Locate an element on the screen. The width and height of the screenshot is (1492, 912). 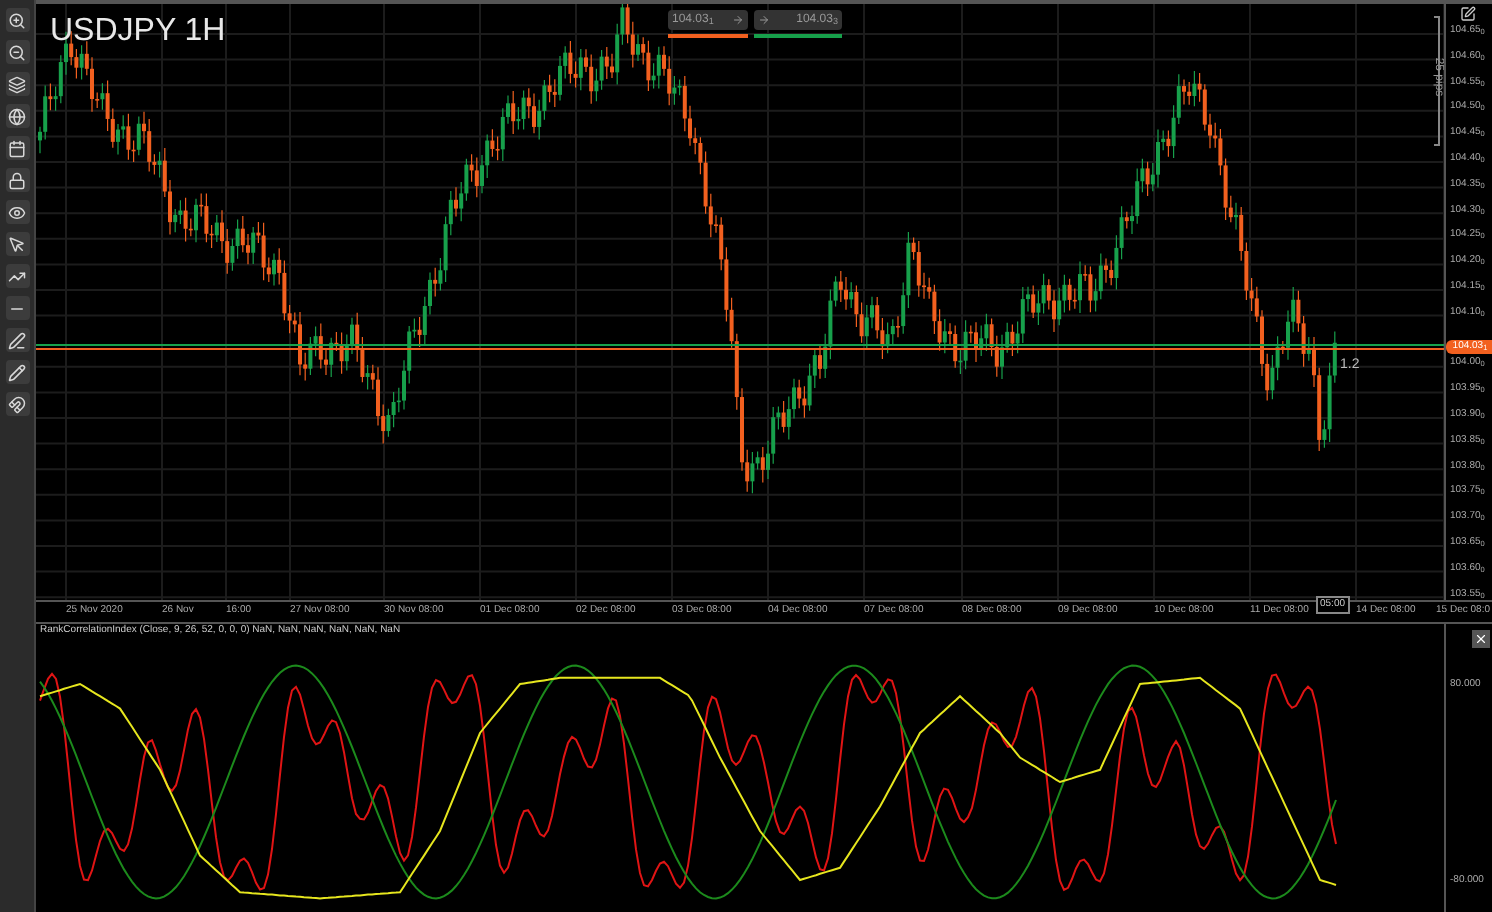
calendar-icon is located at coordinates (17, 148).